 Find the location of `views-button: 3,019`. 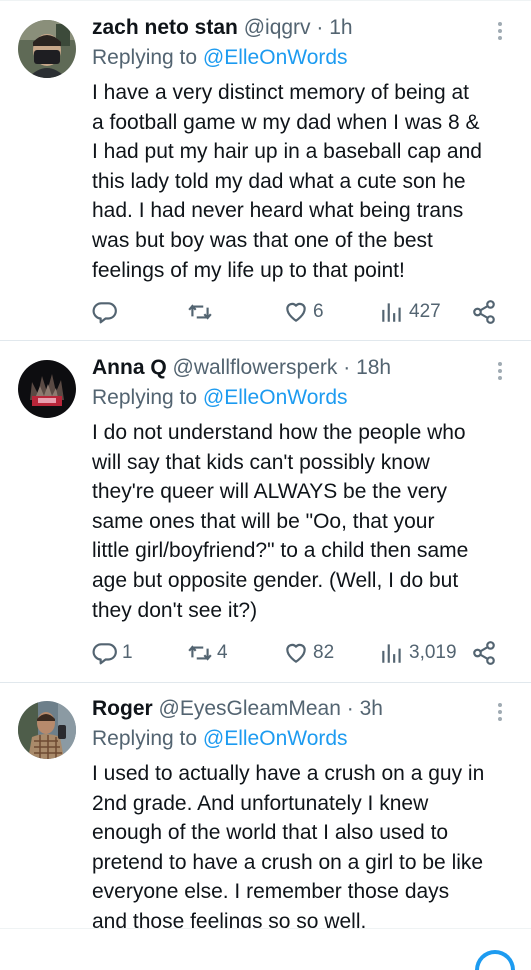

views-button: 3,019 is located at coordinates (418, 653).